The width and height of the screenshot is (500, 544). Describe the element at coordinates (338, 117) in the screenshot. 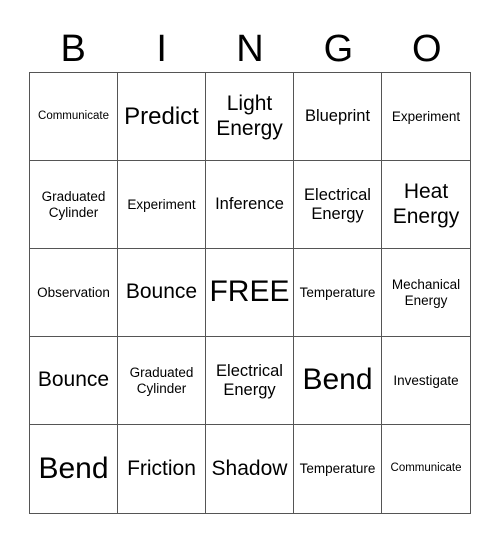

I see `bingo-cell: Blueprint` at that location.